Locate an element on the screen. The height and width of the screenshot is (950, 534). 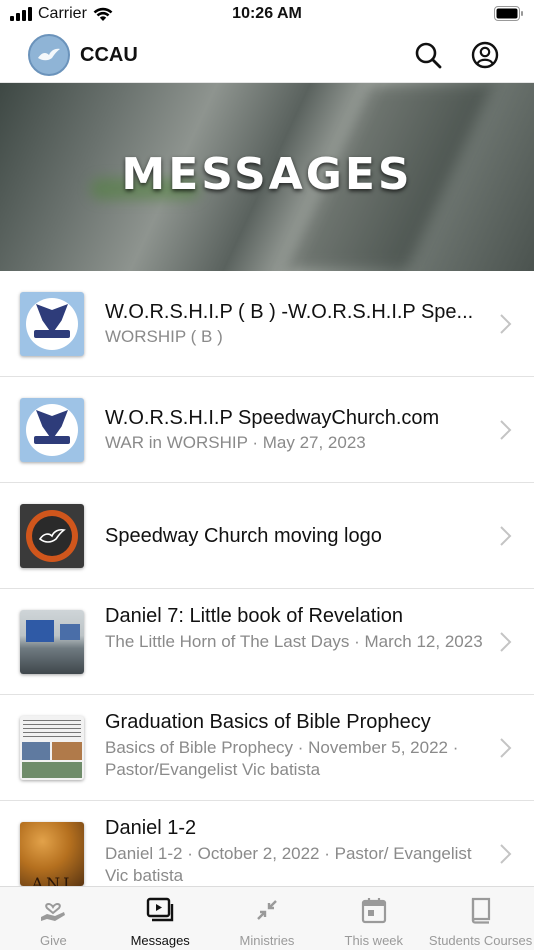
status-bar: Carrier 10:26 AM is located at coordinates (267, 14).